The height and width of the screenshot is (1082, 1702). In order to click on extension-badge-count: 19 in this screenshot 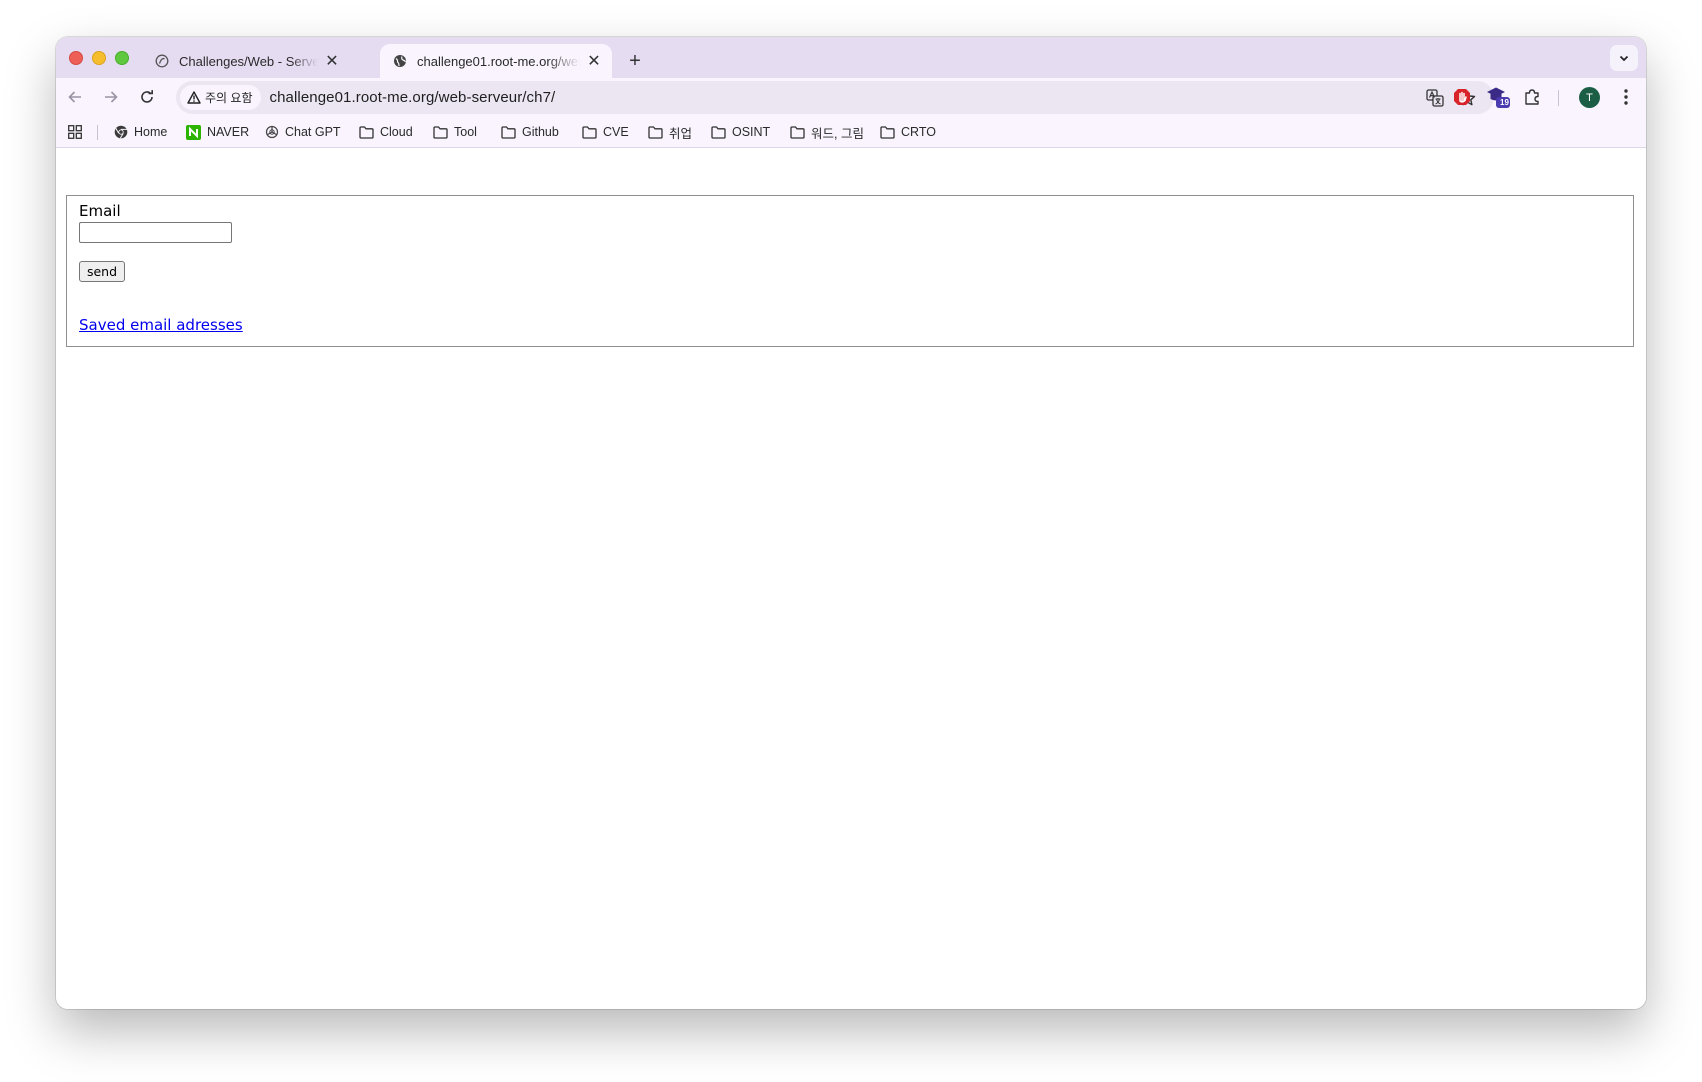, I will do `click(1504, 102)`.